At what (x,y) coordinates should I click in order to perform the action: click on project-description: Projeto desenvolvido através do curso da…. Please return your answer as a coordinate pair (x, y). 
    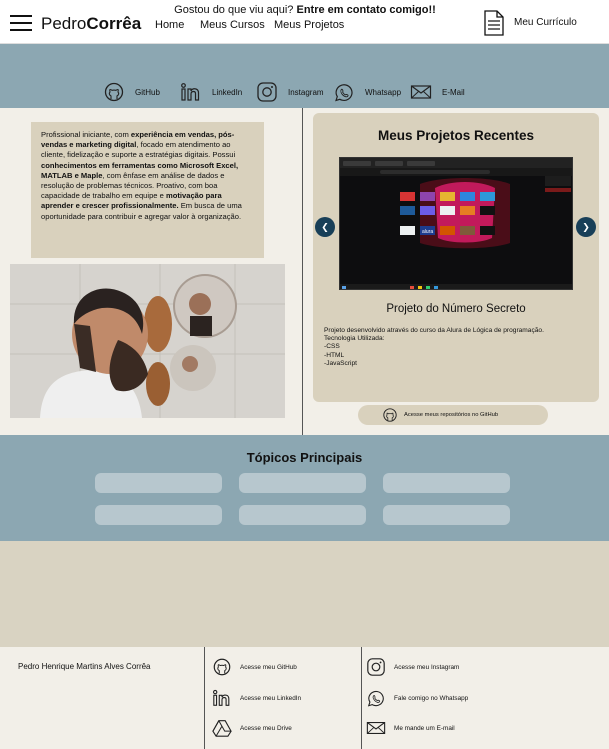
    Looking at the image, I should click on (434, 347).